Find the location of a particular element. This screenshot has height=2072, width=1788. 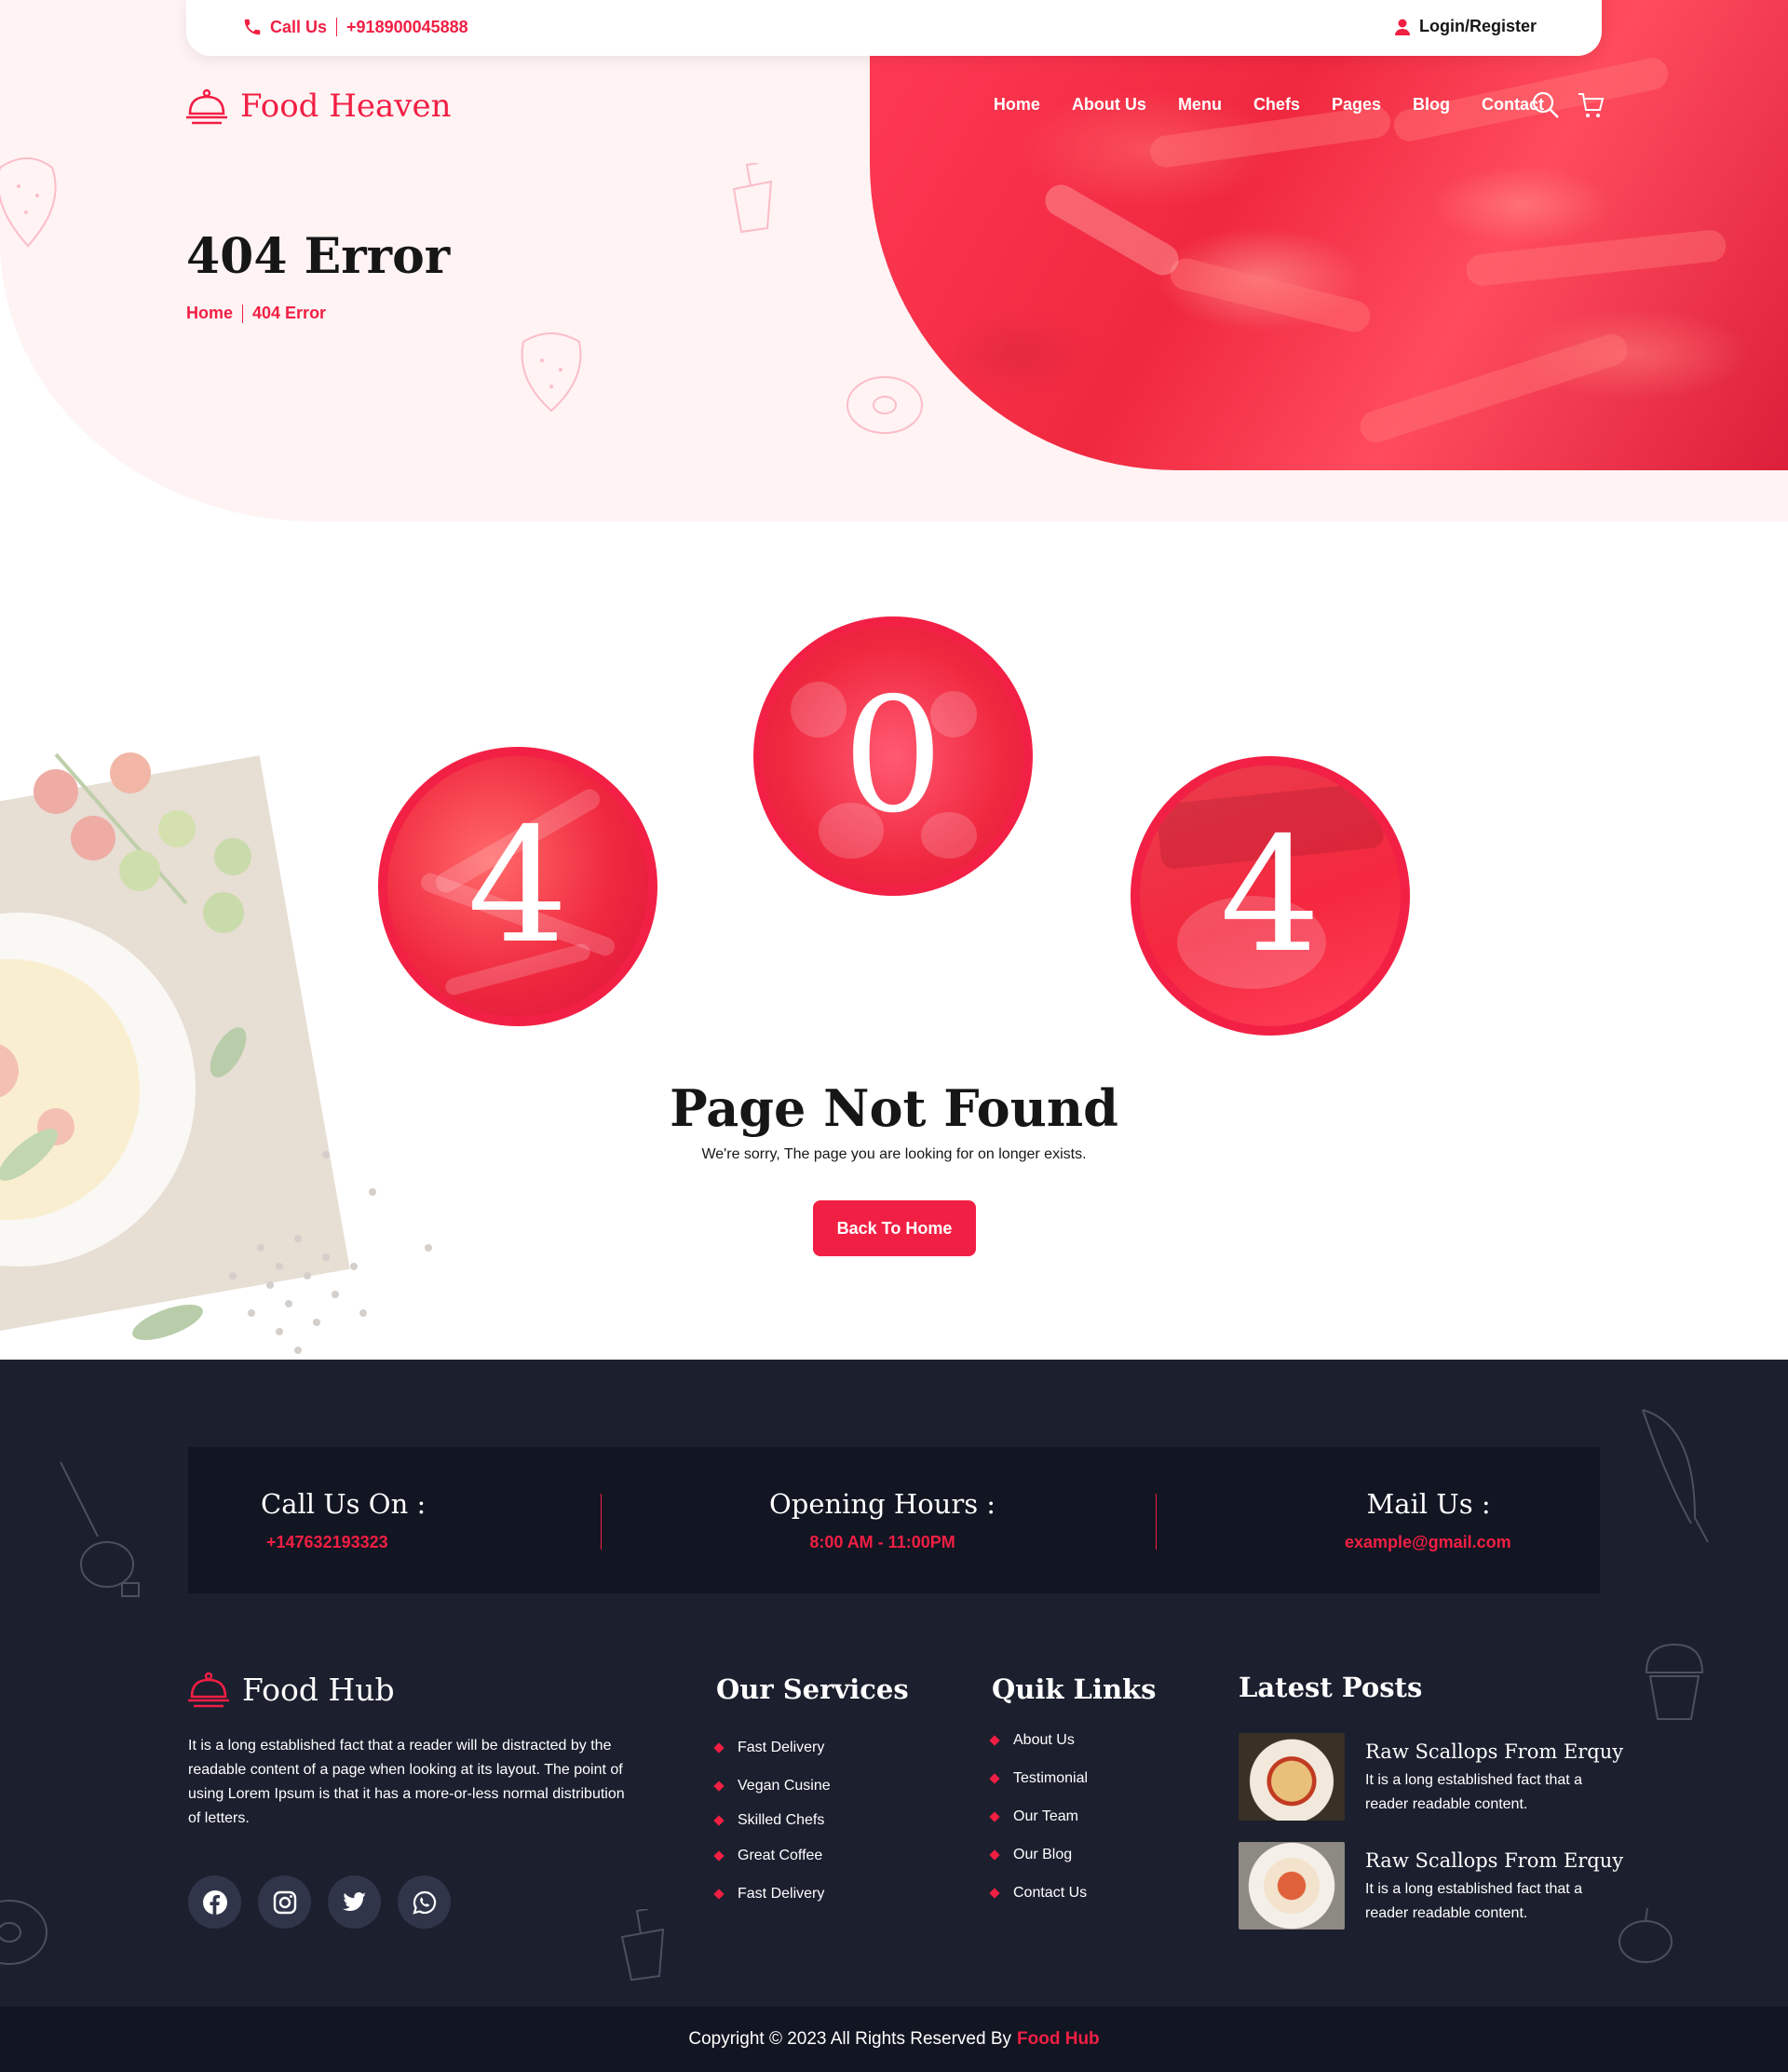

top-bar: Call Us +918900045888 Login/Register is located at coordinates (894, 28).